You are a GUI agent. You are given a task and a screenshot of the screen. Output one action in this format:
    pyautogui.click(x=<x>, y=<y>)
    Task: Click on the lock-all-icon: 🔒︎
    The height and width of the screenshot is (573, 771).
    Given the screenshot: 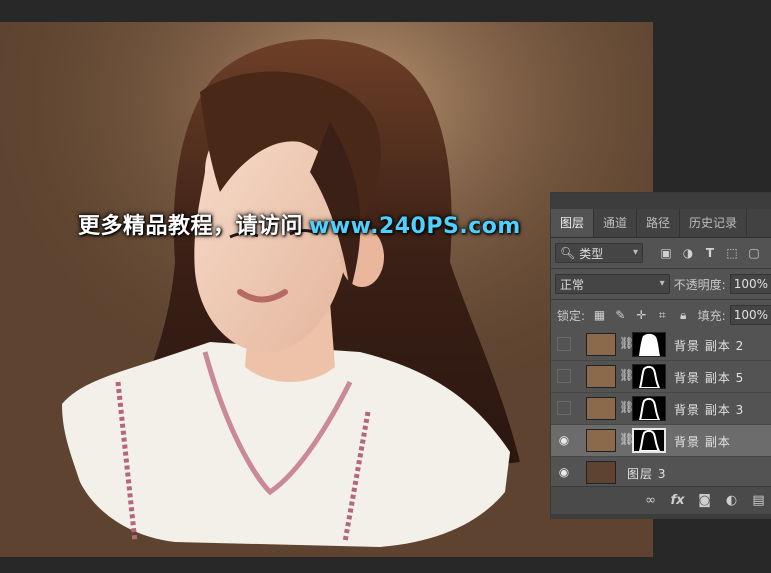 What is the action you would take?
    pyautogui.click(x=683, y=315)
    